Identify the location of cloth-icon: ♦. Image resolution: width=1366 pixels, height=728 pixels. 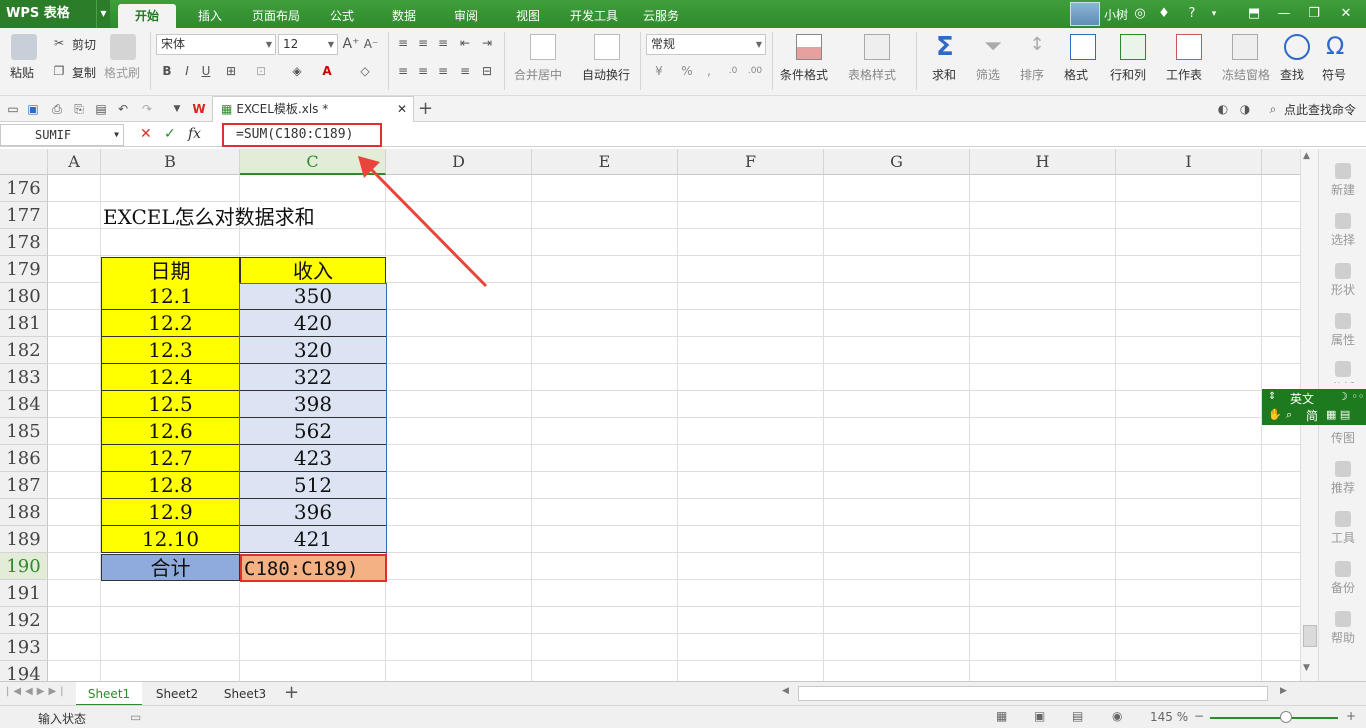
(1164, 14).